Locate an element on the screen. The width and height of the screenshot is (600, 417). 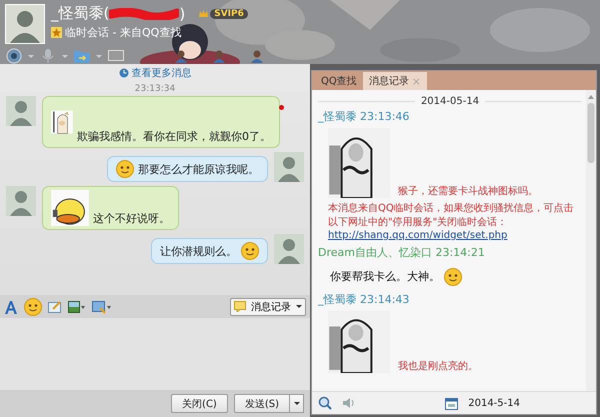
message-text: 我也是刚点亮的。 is located at coordinates (438, 366).